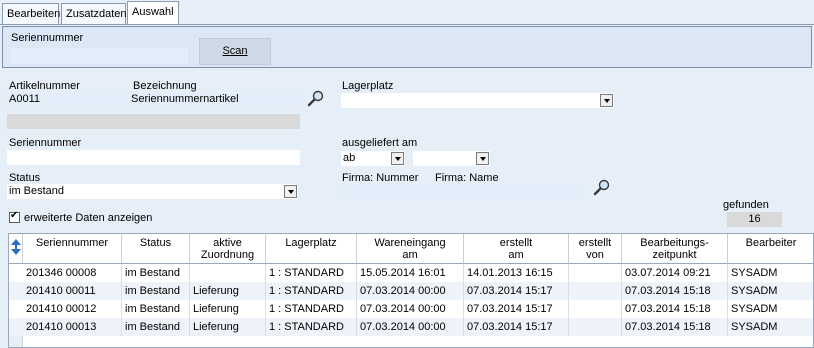 This screenshot has width=814, height=348. What do you see at coordinates (771, 243) in the screenshot?
I see `col-header-editor-l1: Bearbeiter` at bounding box center [771, 243].